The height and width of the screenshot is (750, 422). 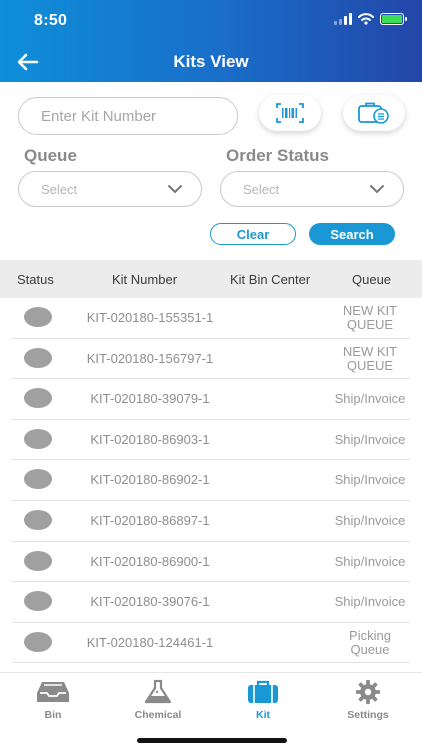 I want to click on kit-list-button, so click(x=374, y=113).